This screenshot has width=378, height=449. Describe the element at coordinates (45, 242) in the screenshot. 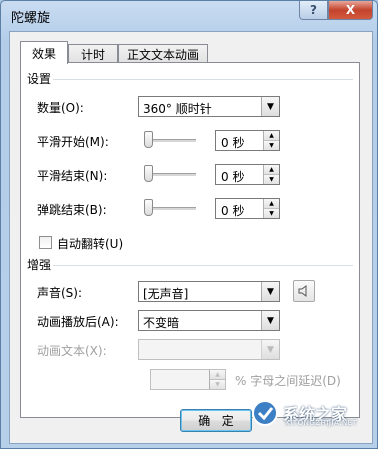

I see `auto-reverse-checkbox` at that location.